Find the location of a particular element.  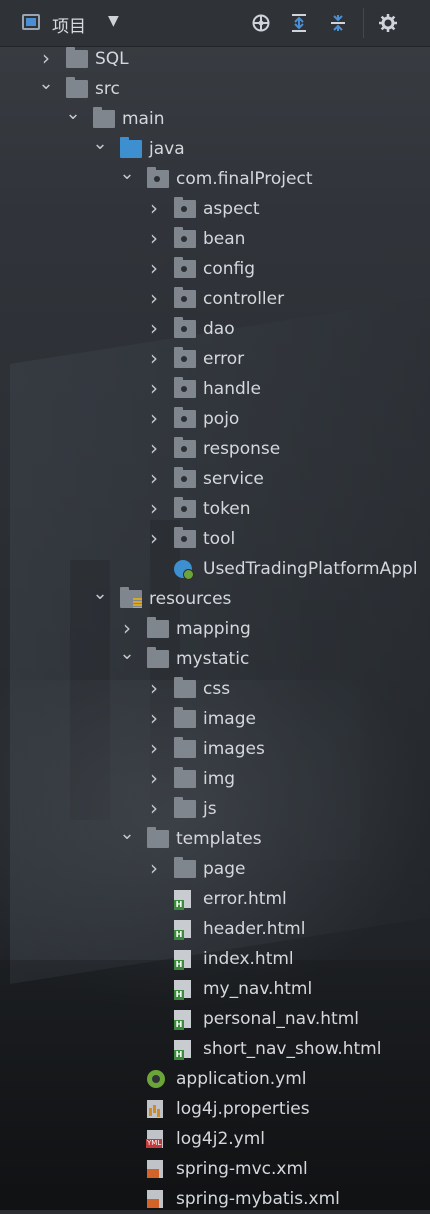

tree-row: error.html is located at coordinates (215, 899).